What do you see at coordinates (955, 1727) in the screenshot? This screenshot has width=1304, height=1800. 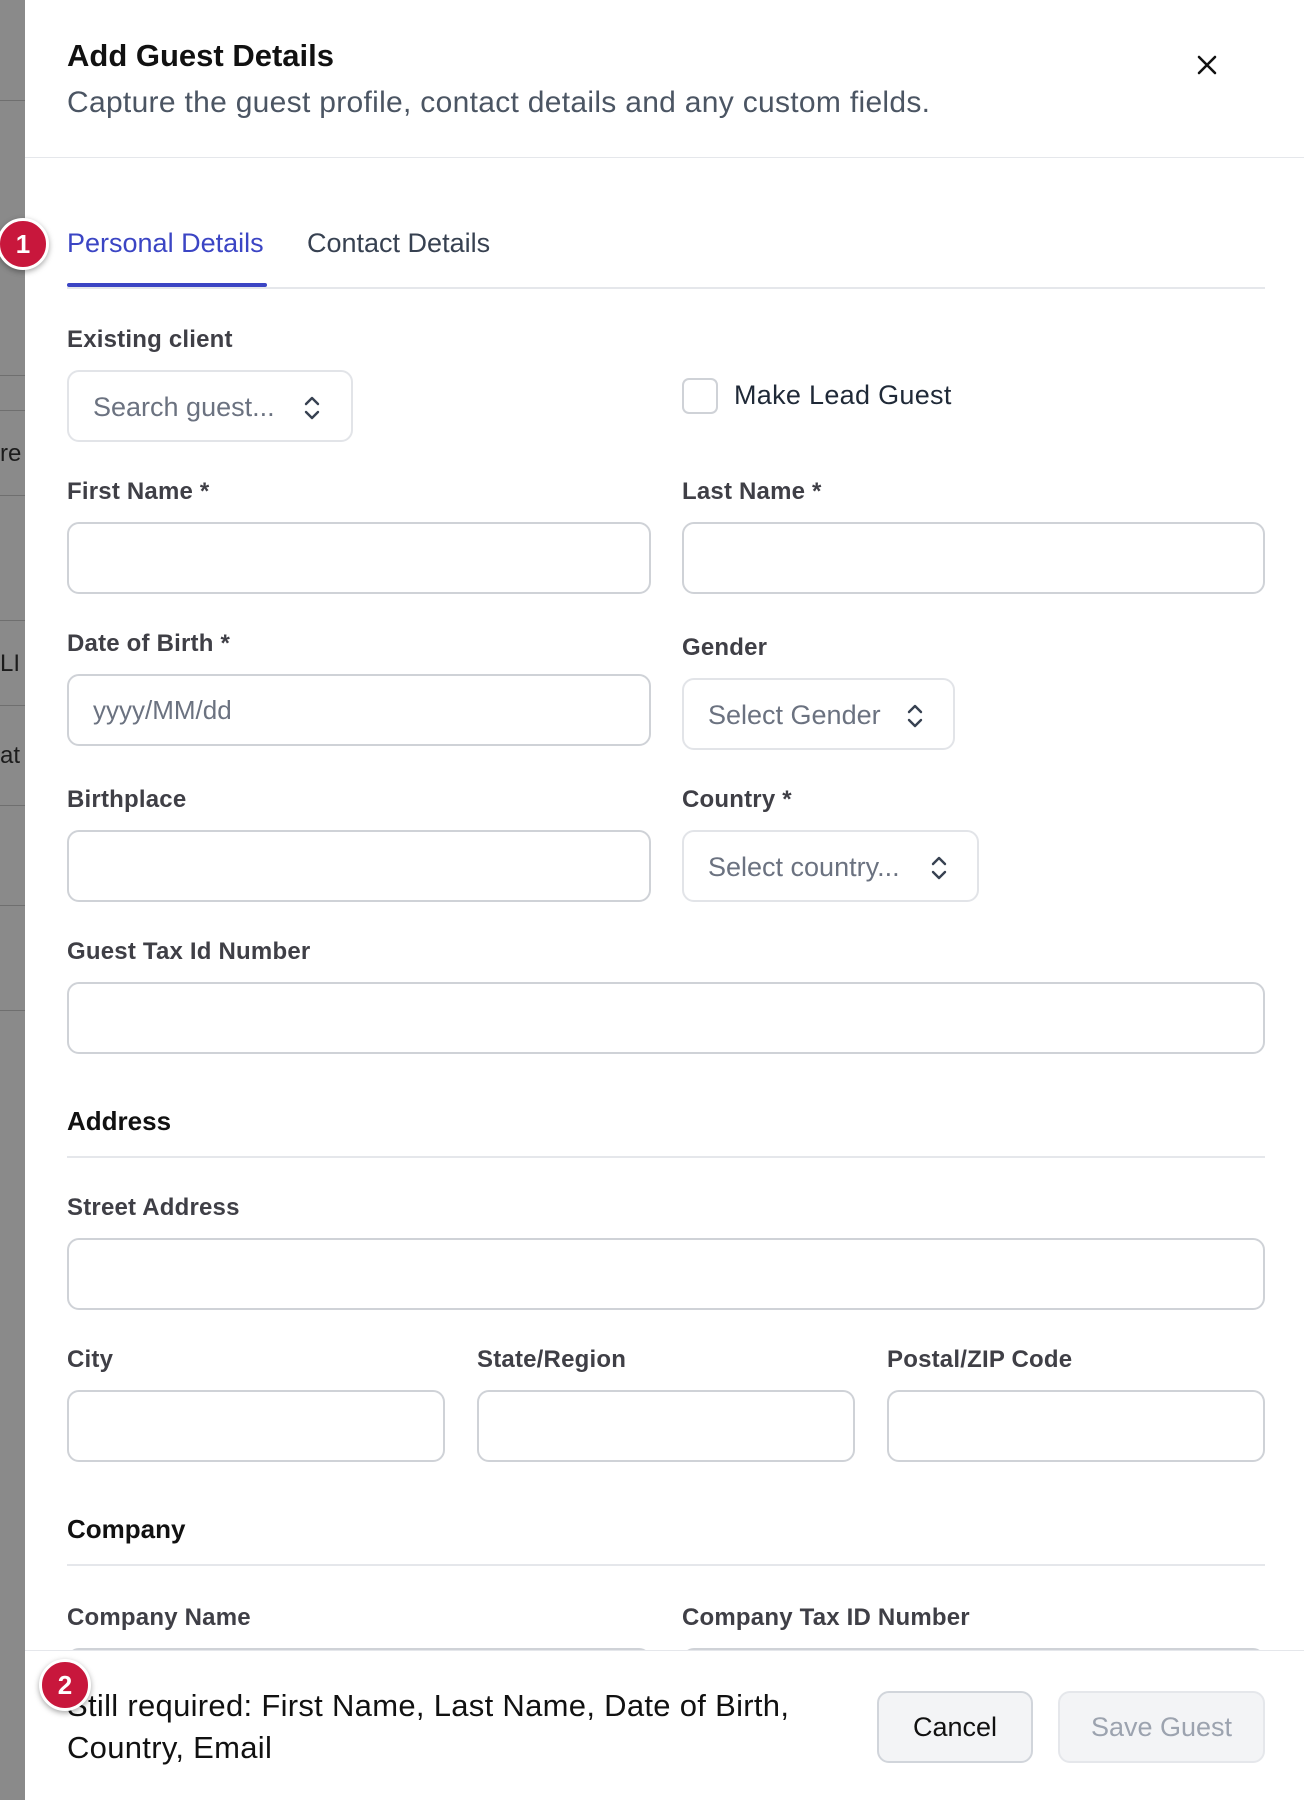 I see `cancel-button: Cancel` at bounding box center [955, 1727].